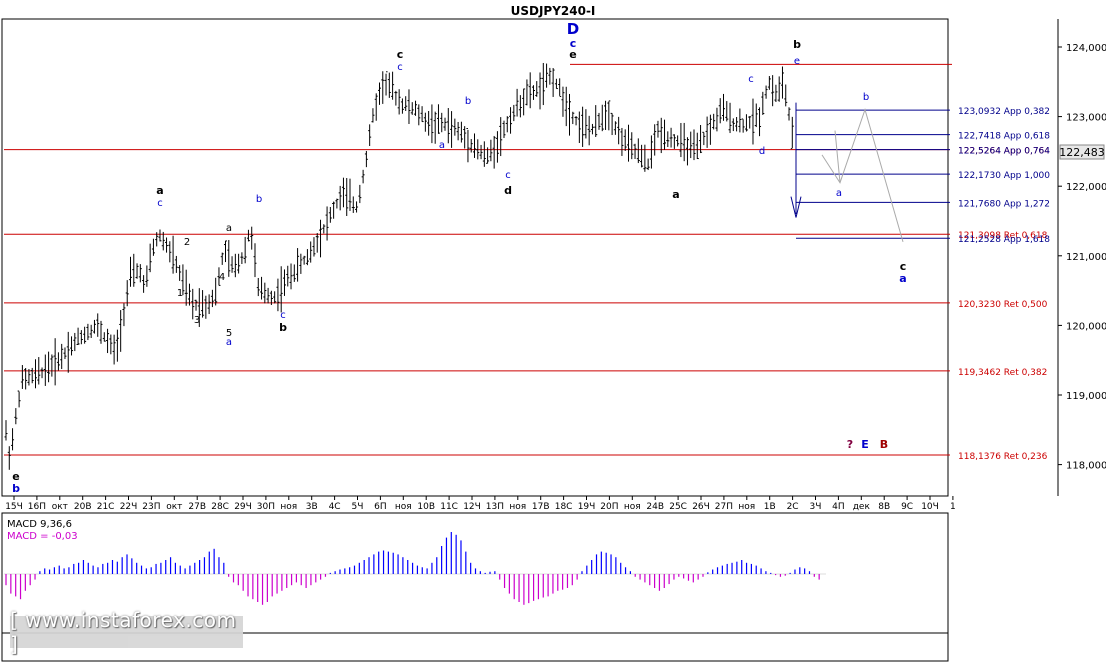 This screenshot has height=667, width=1106. What do you see at coordinates (1086, 48) in the screenshot?
I see `y-tick-label: 124,000` at bounding box center [1086, 48].